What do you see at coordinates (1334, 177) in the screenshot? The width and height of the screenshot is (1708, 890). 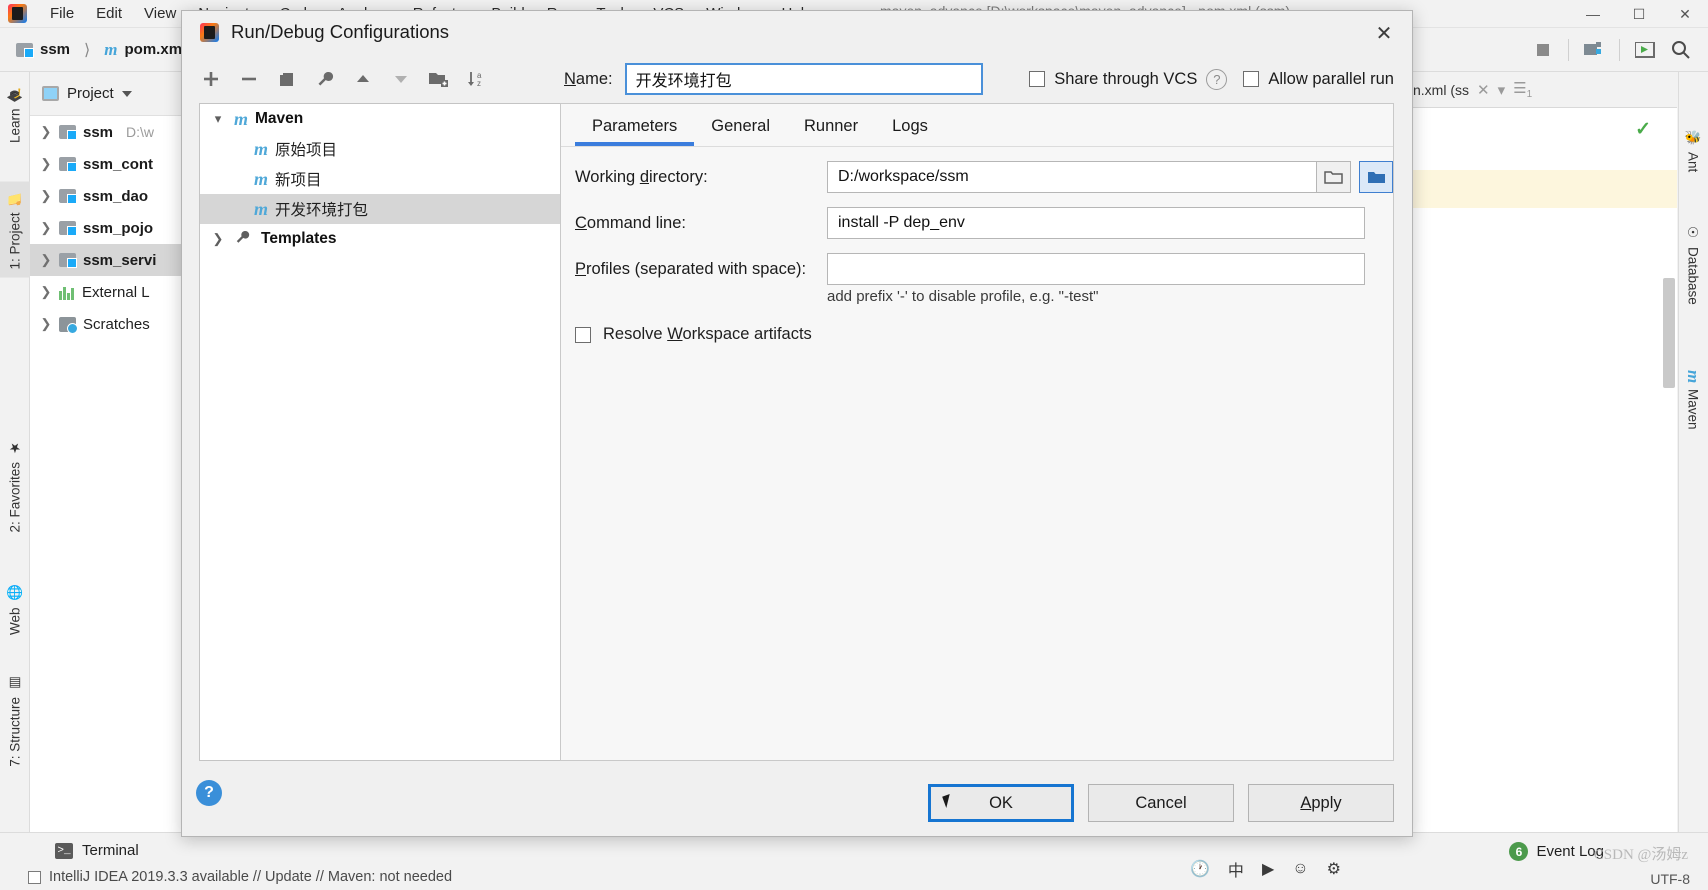 I see `browse-folder-button` at bounding box center [1334, 177].